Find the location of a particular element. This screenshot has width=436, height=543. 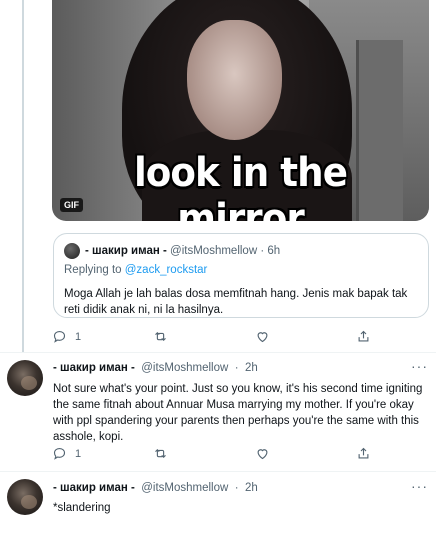

mention-link: @zack_rockstar is located at coordinates (166, 270).